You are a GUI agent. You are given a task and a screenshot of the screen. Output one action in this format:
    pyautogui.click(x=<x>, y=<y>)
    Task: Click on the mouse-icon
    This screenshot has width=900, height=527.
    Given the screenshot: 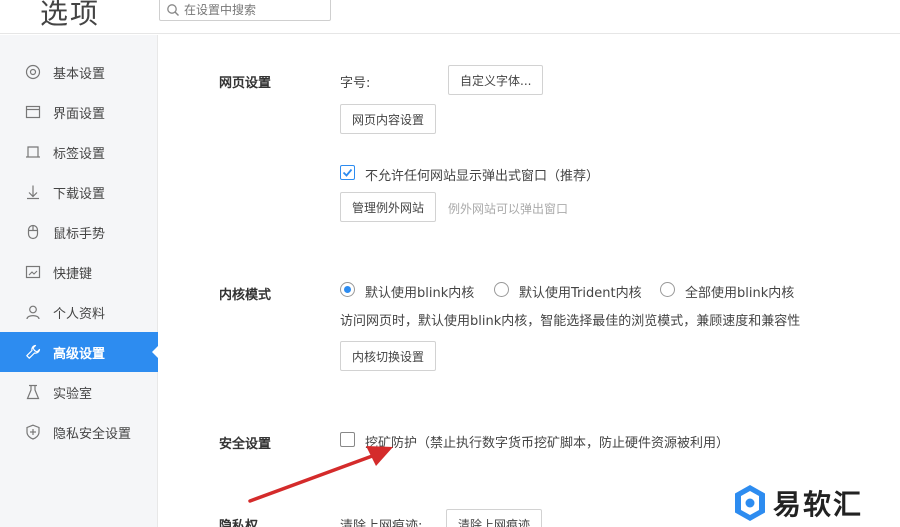 What is the action you would take?
    pyautogui.click(x=33, y=232)
    